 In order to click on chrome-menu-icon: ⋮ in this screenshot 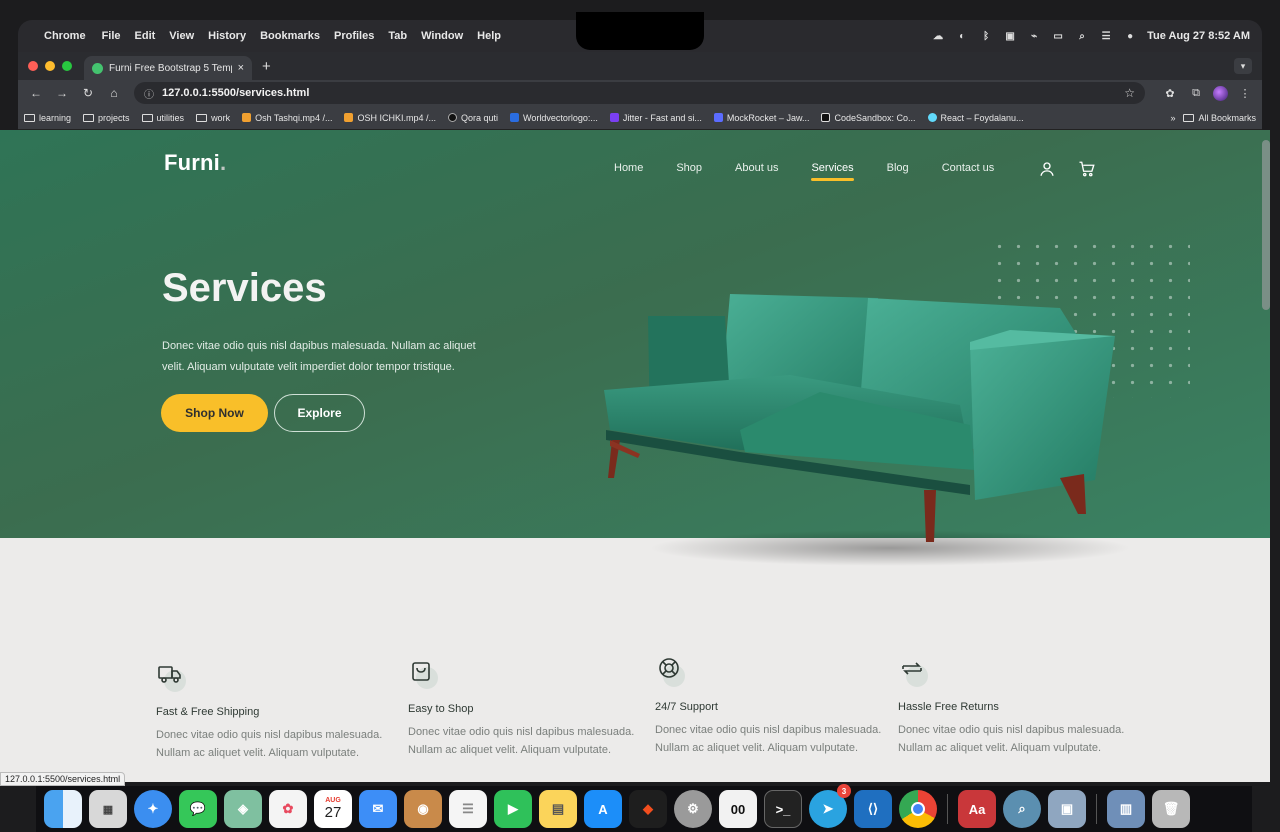, I will do `click(1245, 93)`.